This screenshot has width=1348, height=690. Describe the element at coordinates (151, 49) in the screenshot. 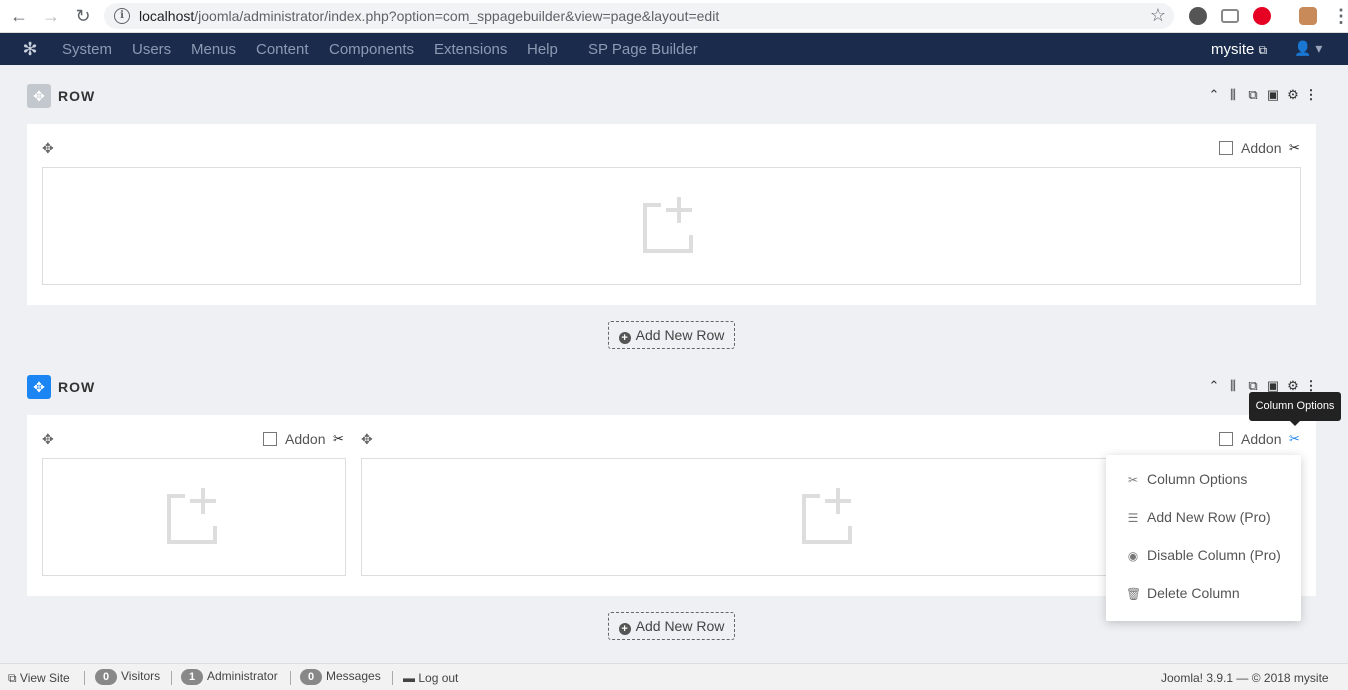

I see `nav-users: Users` at that location.